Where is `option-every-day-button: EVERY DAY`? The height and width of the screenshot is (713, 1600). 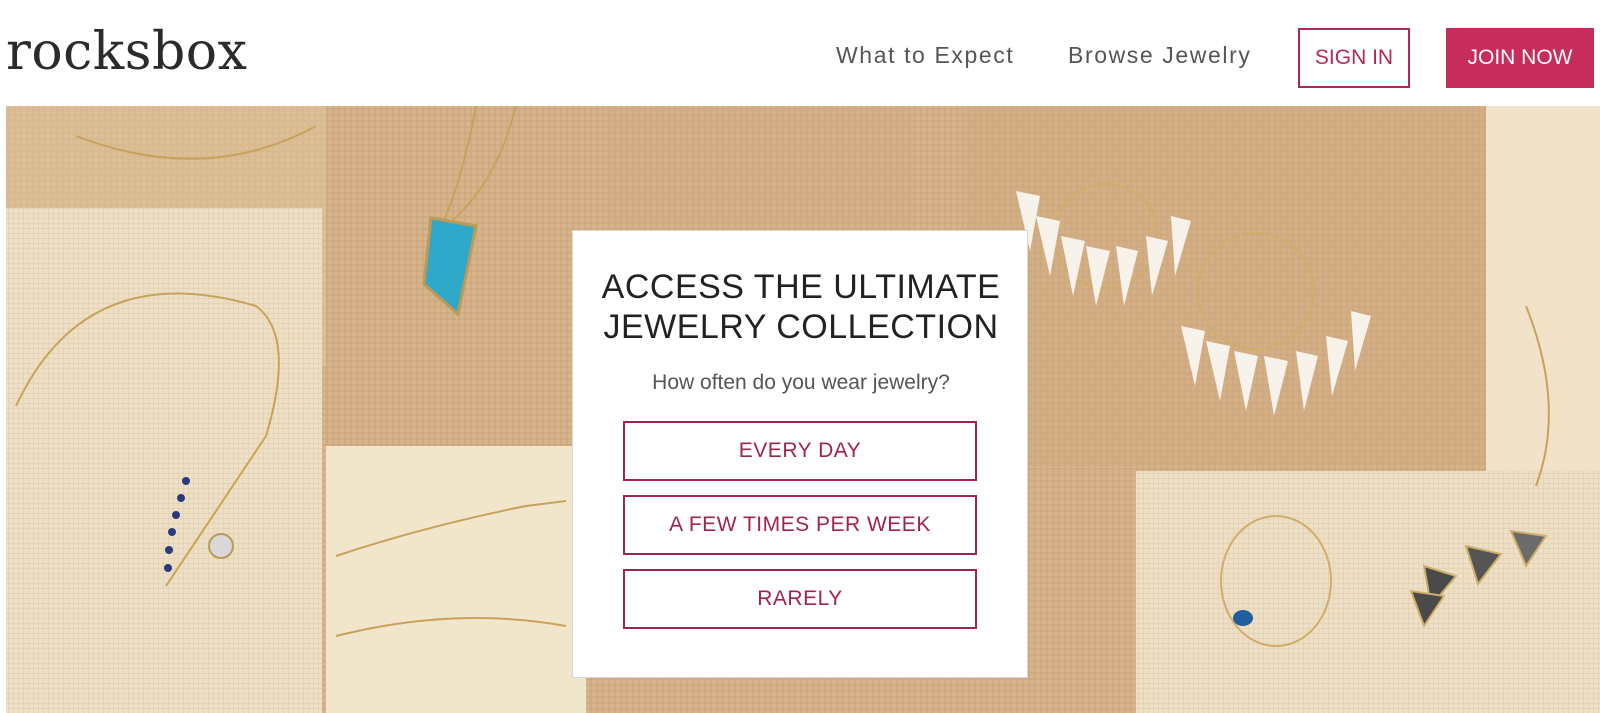
option-every-day-button: EVERY DAY is located at coordinates (800, 451).